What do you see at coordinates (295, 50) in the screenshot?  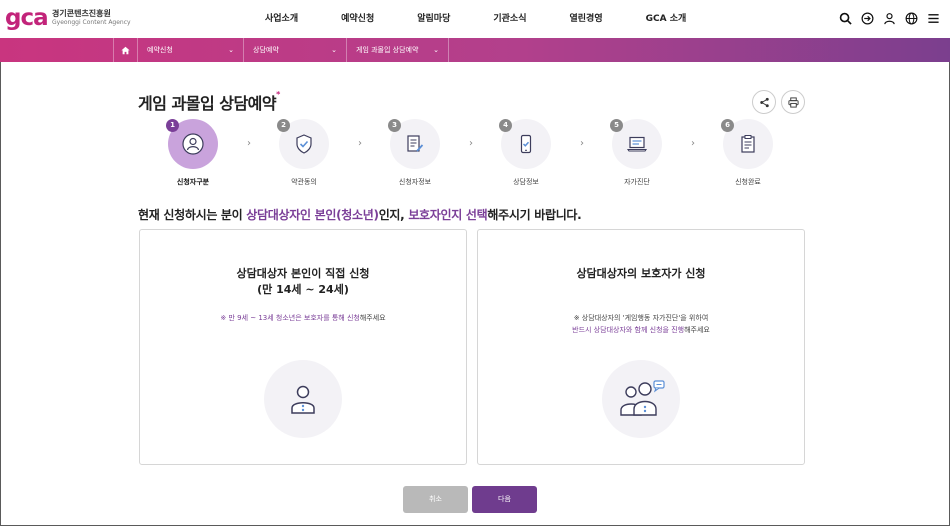 I see `breadcrumb-item-counsel: 상담예약 ⌄` at bounding box center [295, 50].